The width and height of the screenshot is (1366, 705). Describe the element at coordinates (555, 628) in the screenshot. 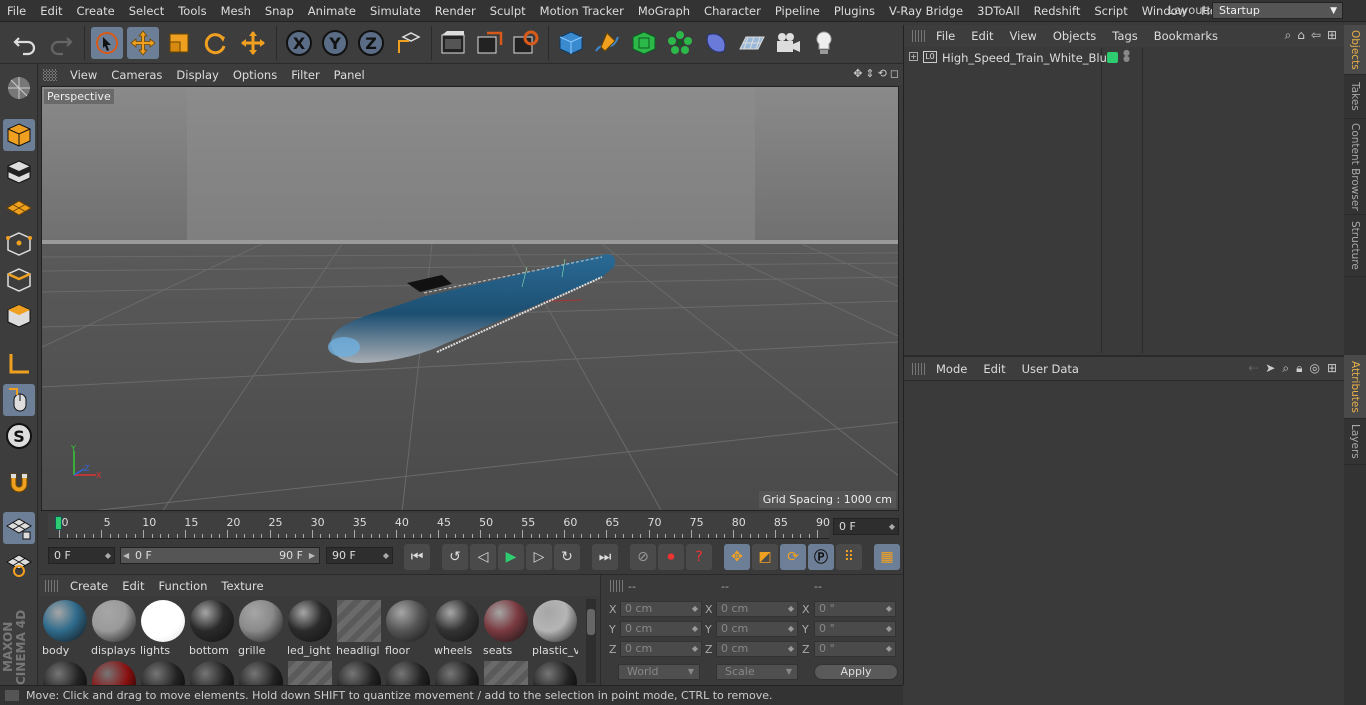

I see `material-swatch: plastic_v` at that location.